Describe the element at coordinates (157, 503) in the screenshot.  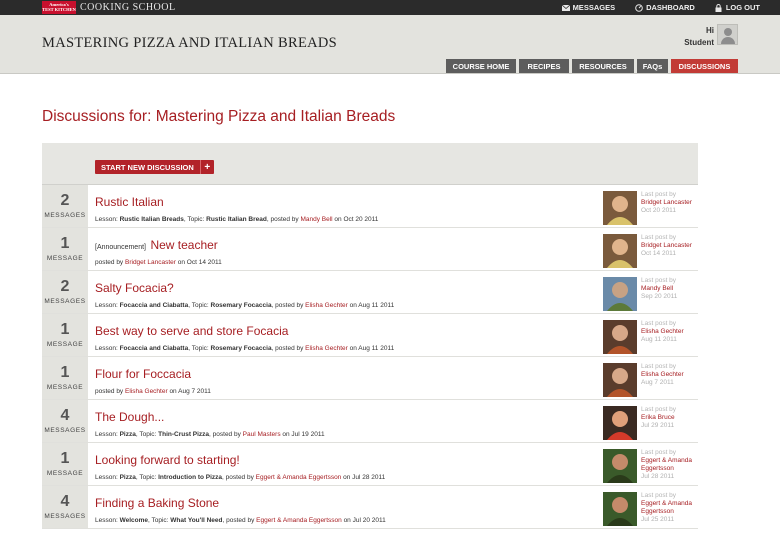
I see `discussion-title-link: Finding a Baking Stone` at that location.